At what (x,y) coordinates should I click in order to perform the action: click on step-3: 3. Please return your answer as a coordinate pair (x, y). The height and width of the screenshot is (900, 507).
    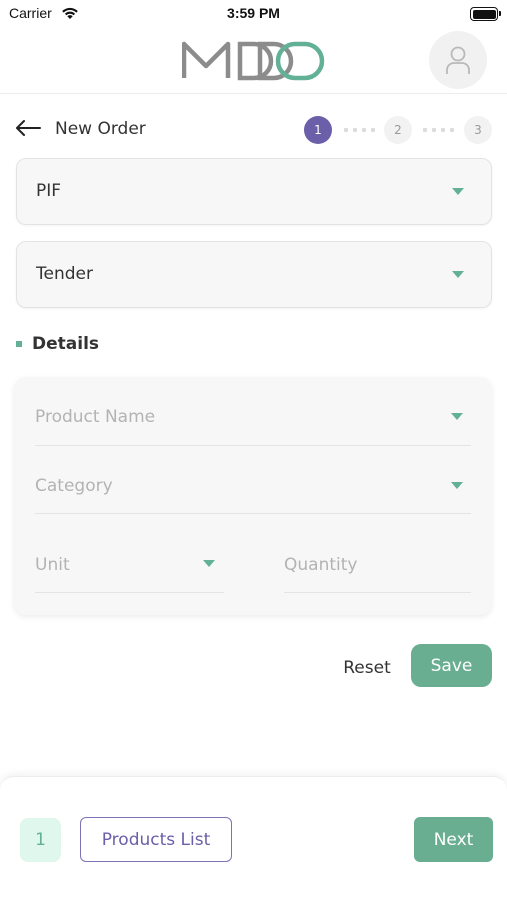
    Looking at the image, I should click on (478, 130).